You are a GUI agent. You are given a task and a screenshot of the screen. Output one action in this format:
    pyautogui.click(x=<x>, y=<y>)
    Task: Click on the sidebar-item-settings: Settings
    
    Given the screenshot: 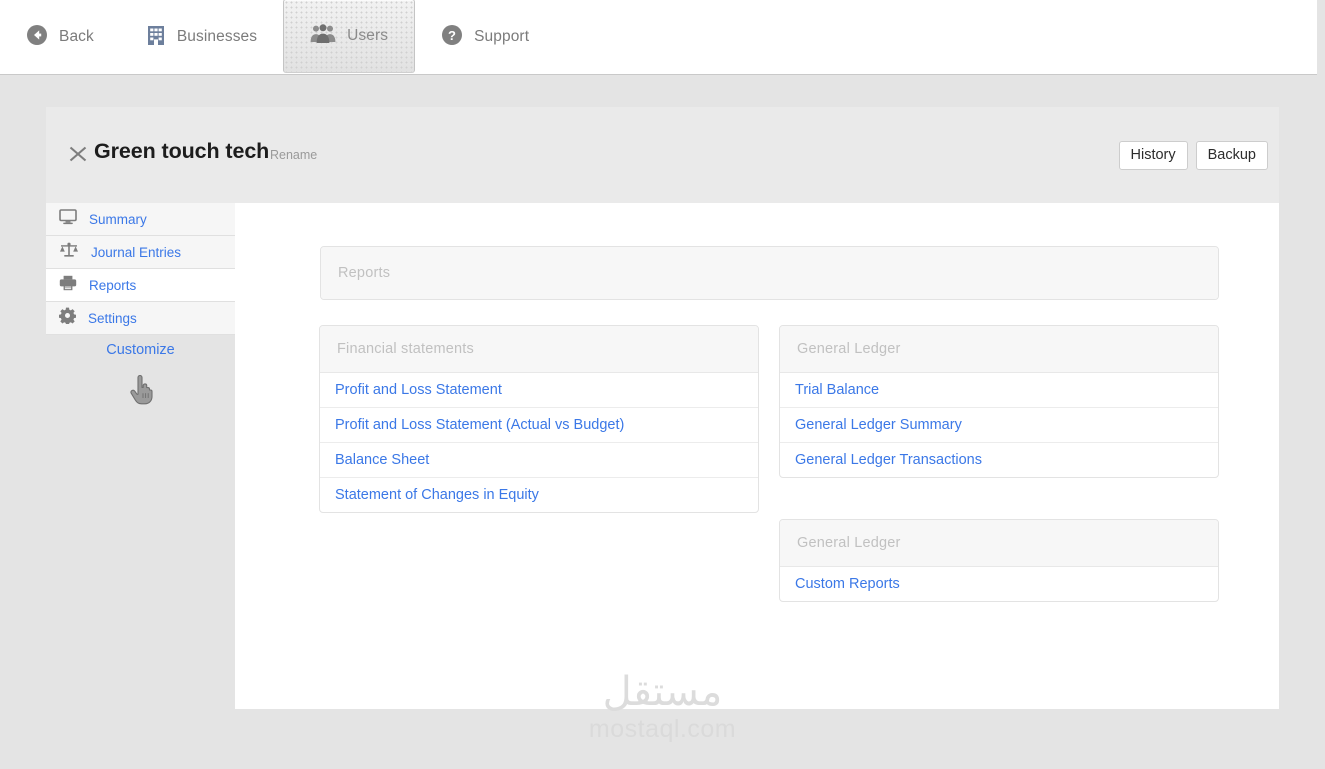 What is the action you would take?
    pyautogui.click(x=140, y=318)
    